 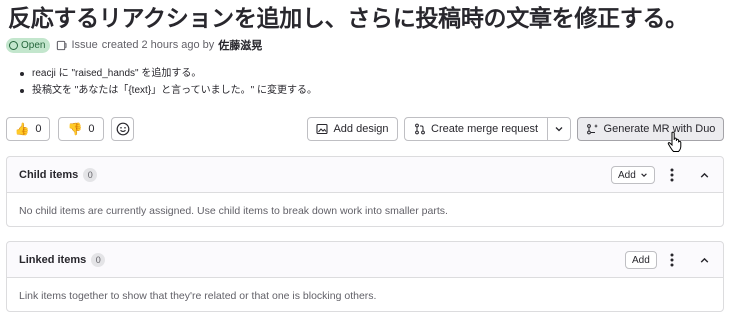 I want to click on linked-items-add-label: Add, so click(x=641, y=260).